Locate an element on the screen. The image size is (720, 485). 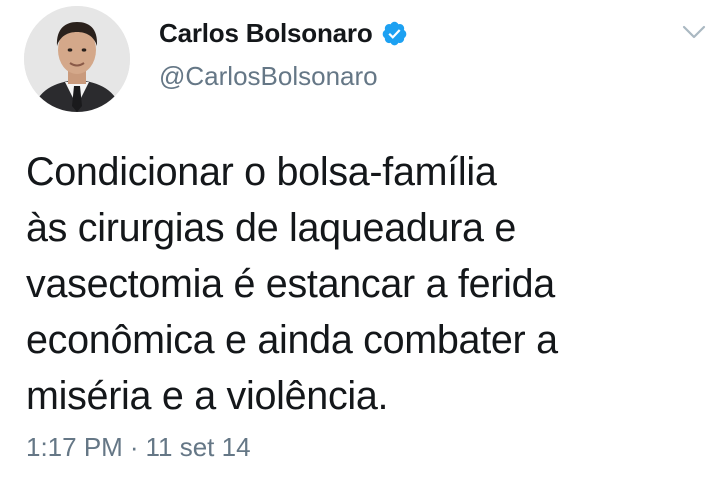
chevron-down-icon is located at coordinates (694, 32).